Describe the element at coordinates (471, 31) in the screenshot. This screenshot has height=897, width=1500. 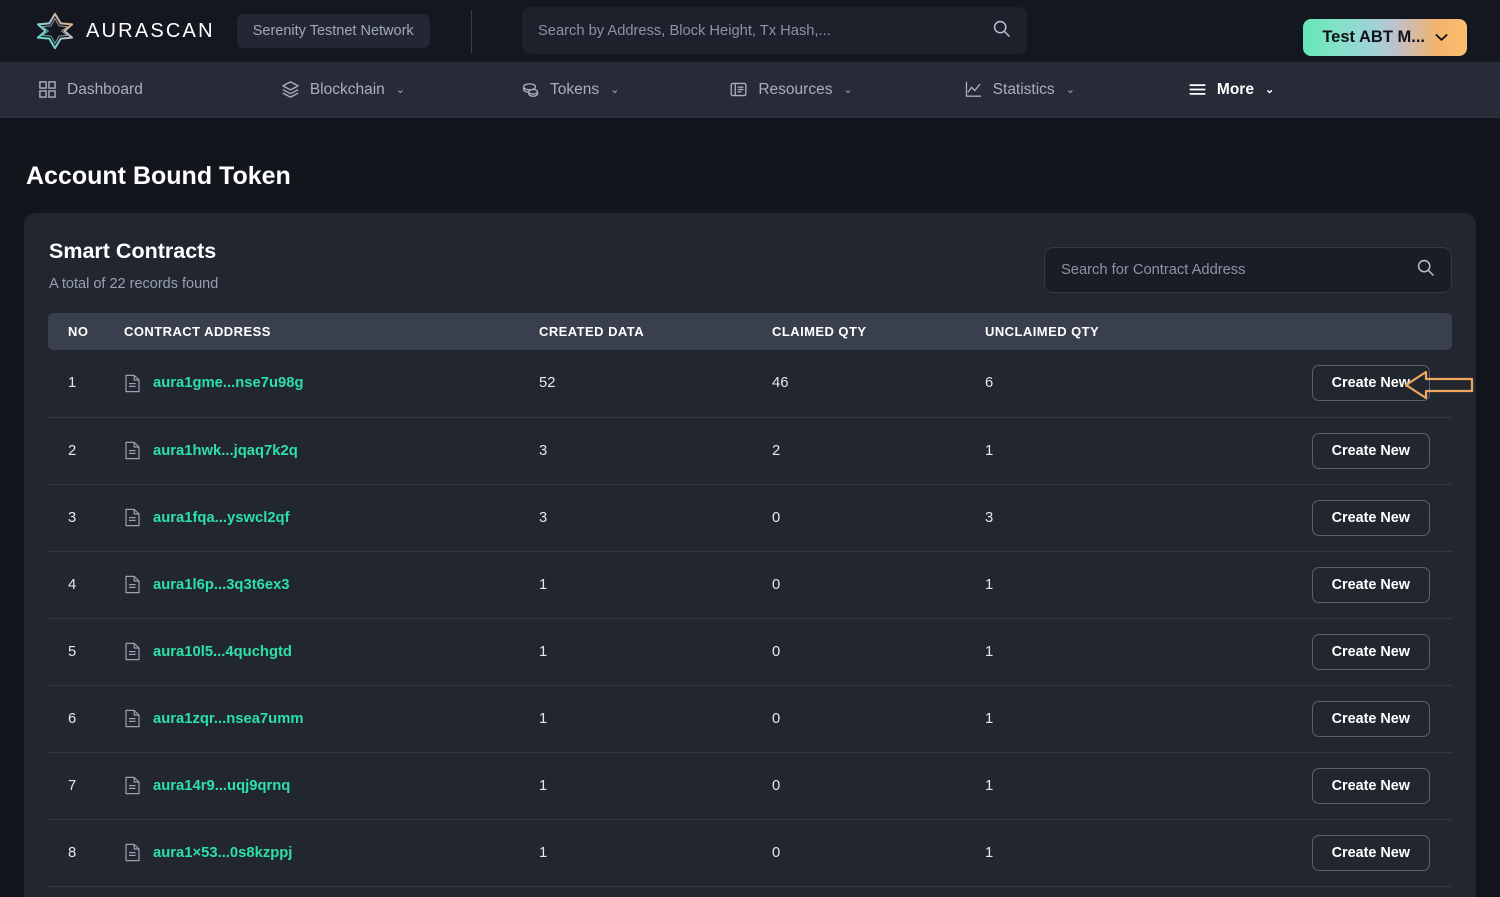
I see `header-divider` at that location.